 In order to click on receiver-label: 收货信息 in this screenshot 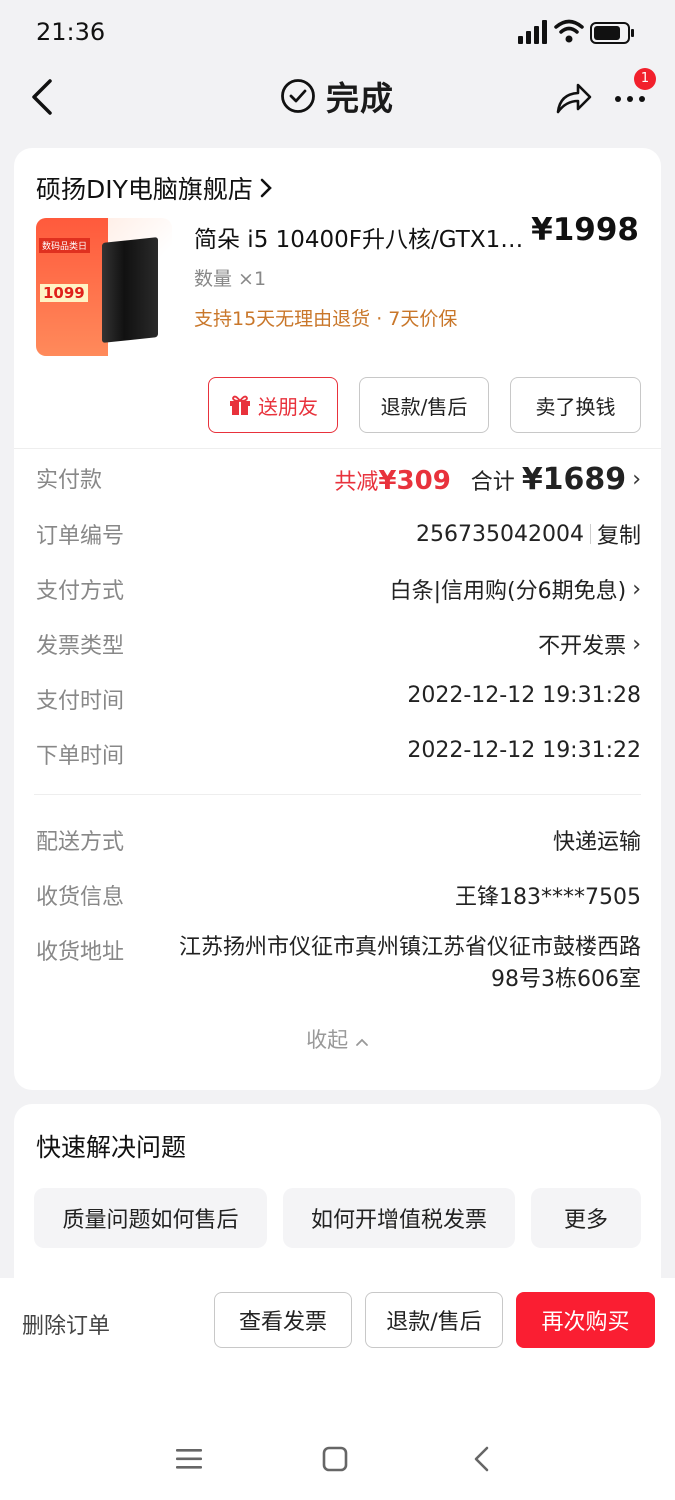, I will do `click(80, 897)`.